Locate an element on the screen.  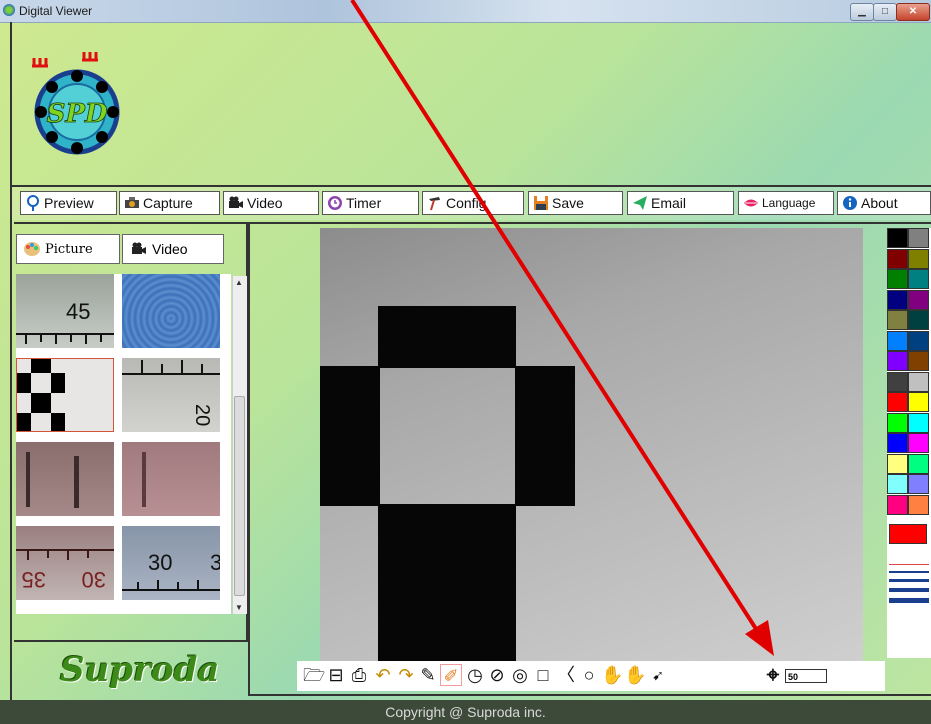
scroll-up-icon: ▲ is located at coordinates (239, 282).